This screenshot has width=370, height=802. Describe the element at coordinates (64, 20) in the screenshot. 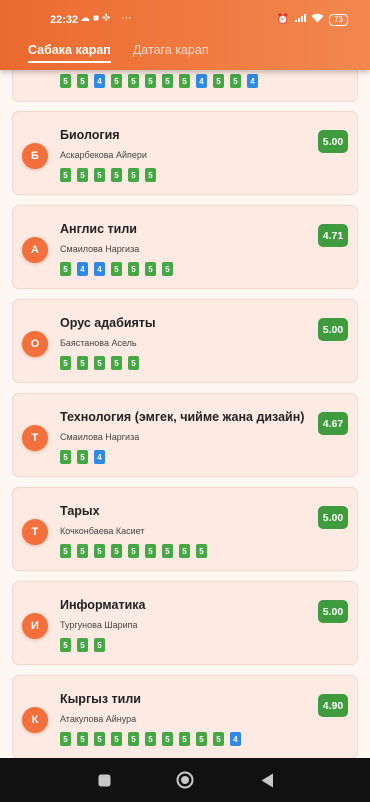

I see `status-time: 22:32` at that location.